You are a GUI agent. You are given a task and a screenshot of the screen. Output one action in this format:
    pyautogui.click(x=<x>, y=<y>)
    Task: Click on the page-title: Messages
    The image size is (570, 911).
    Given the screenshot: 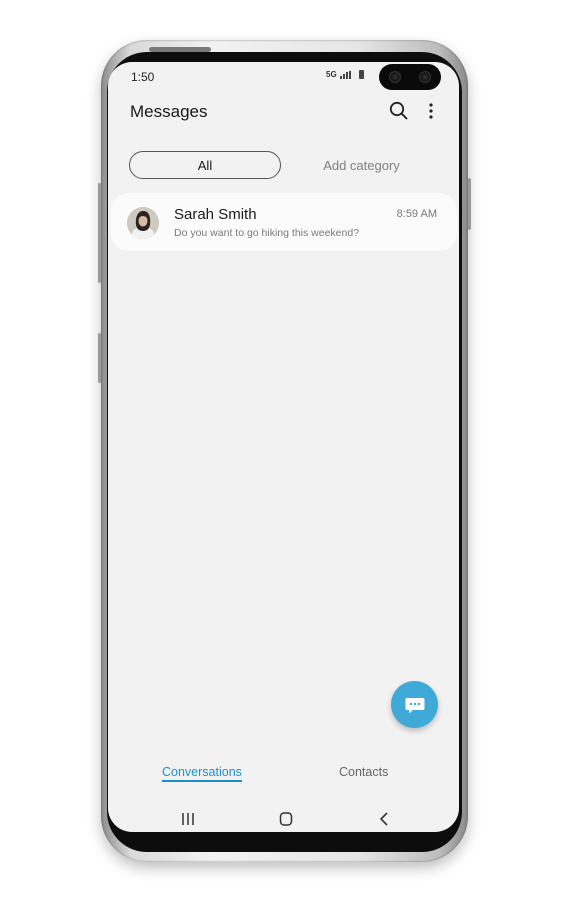 What is the action you would take?
    pyautogui.click(x=169, y=111)
    